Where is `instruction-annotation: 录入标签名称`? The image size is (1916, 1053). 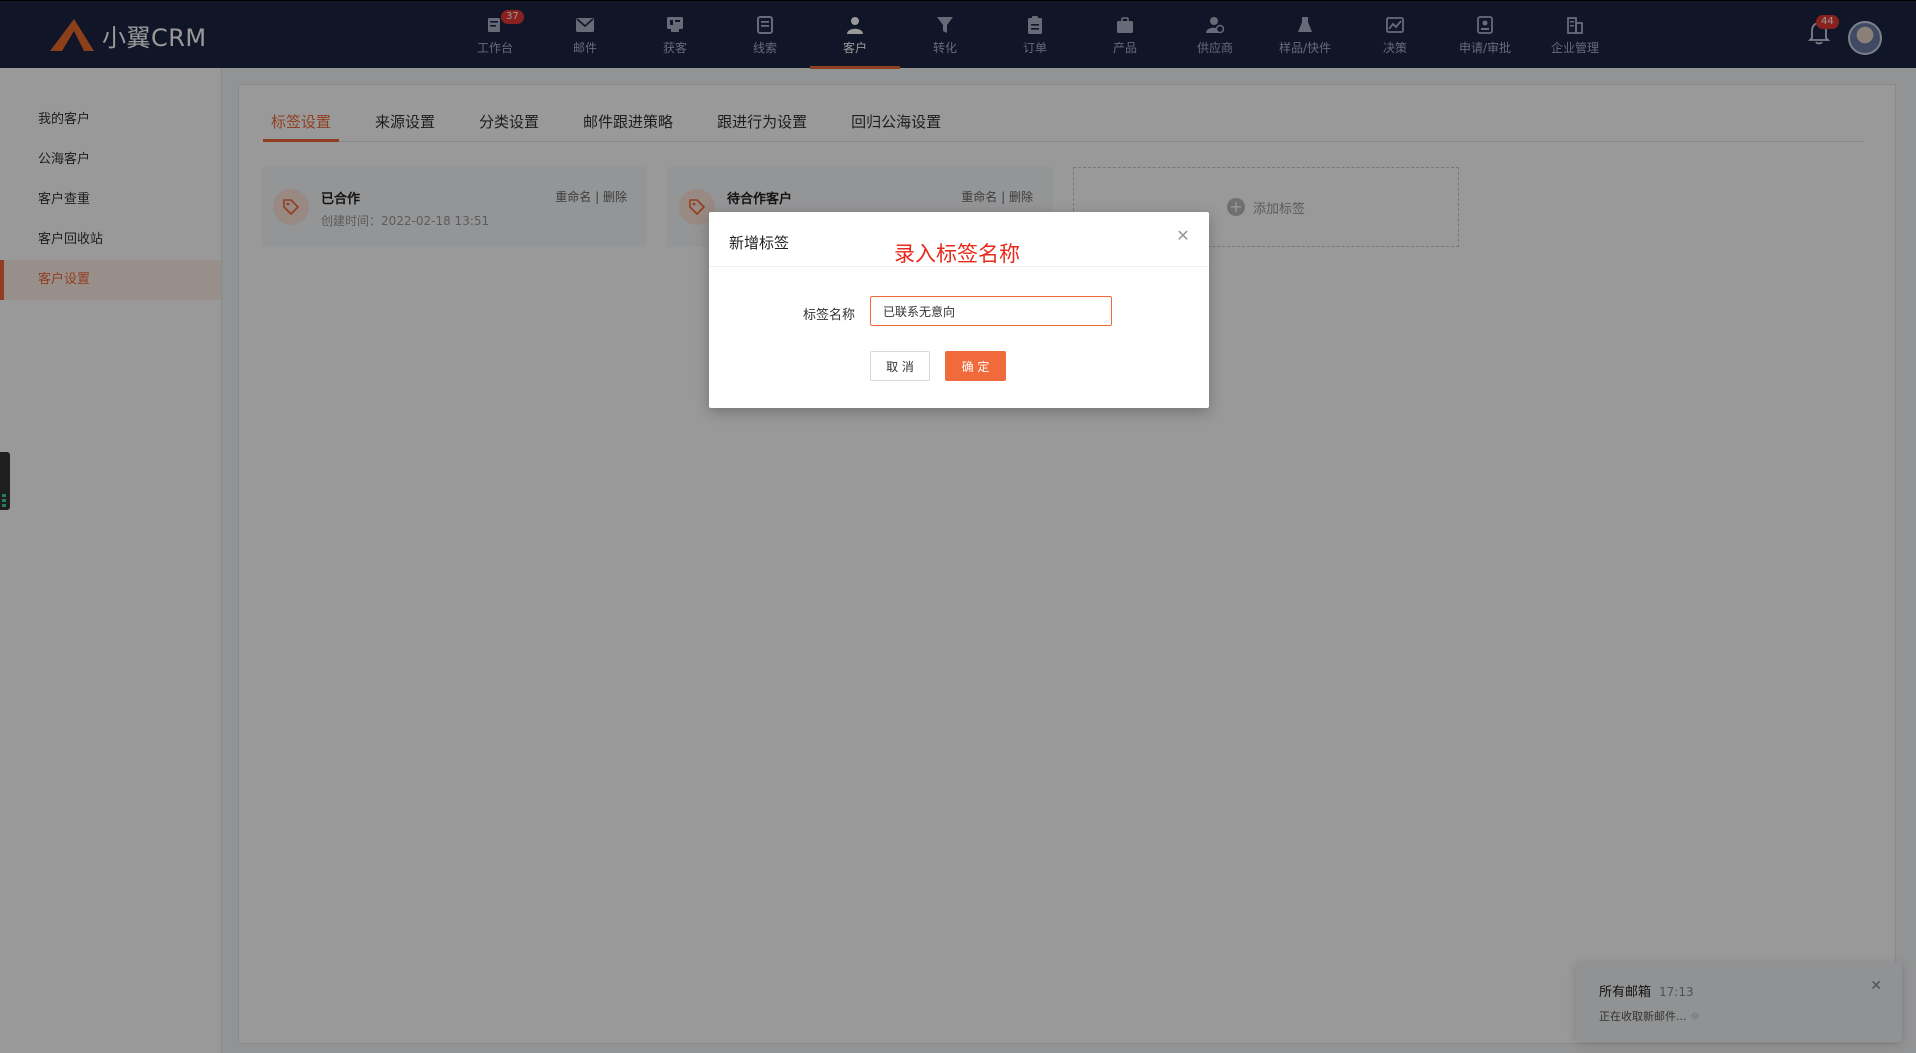
instruction-annotation: 录入标签名称 is located at coordinates (957, 254).